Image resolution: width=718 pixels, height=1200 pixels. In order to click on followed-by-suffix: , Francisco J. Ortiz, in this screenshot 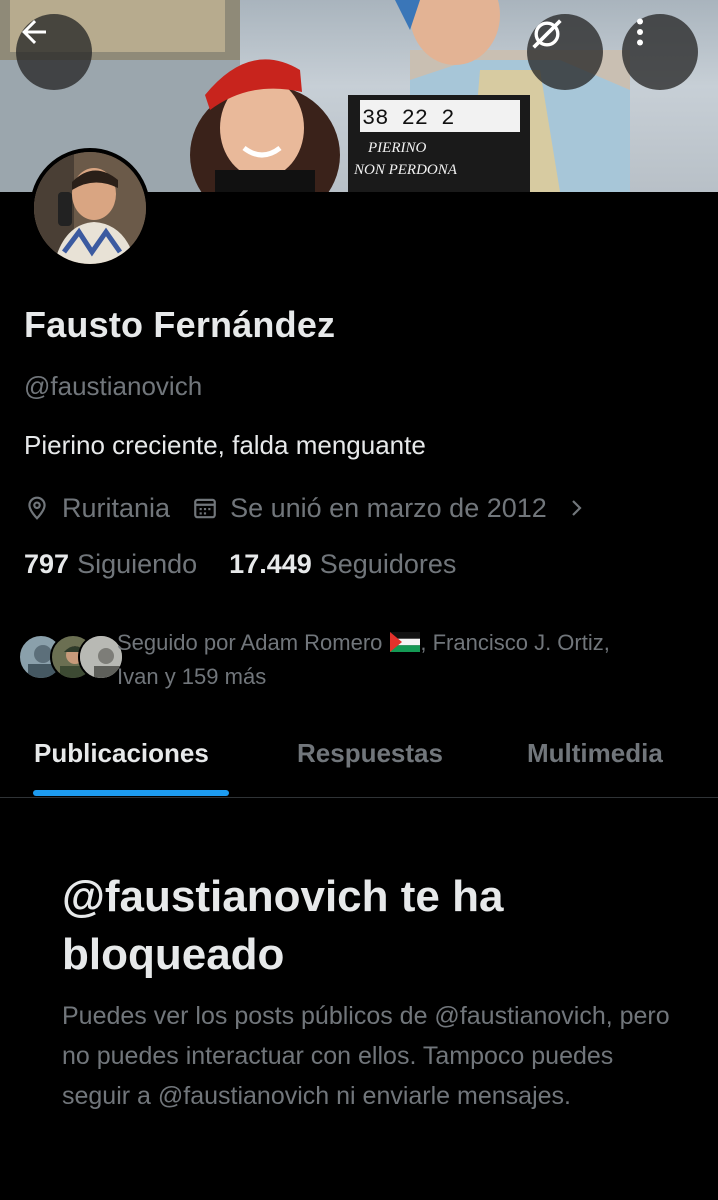, I will do `click(515, 642)`.